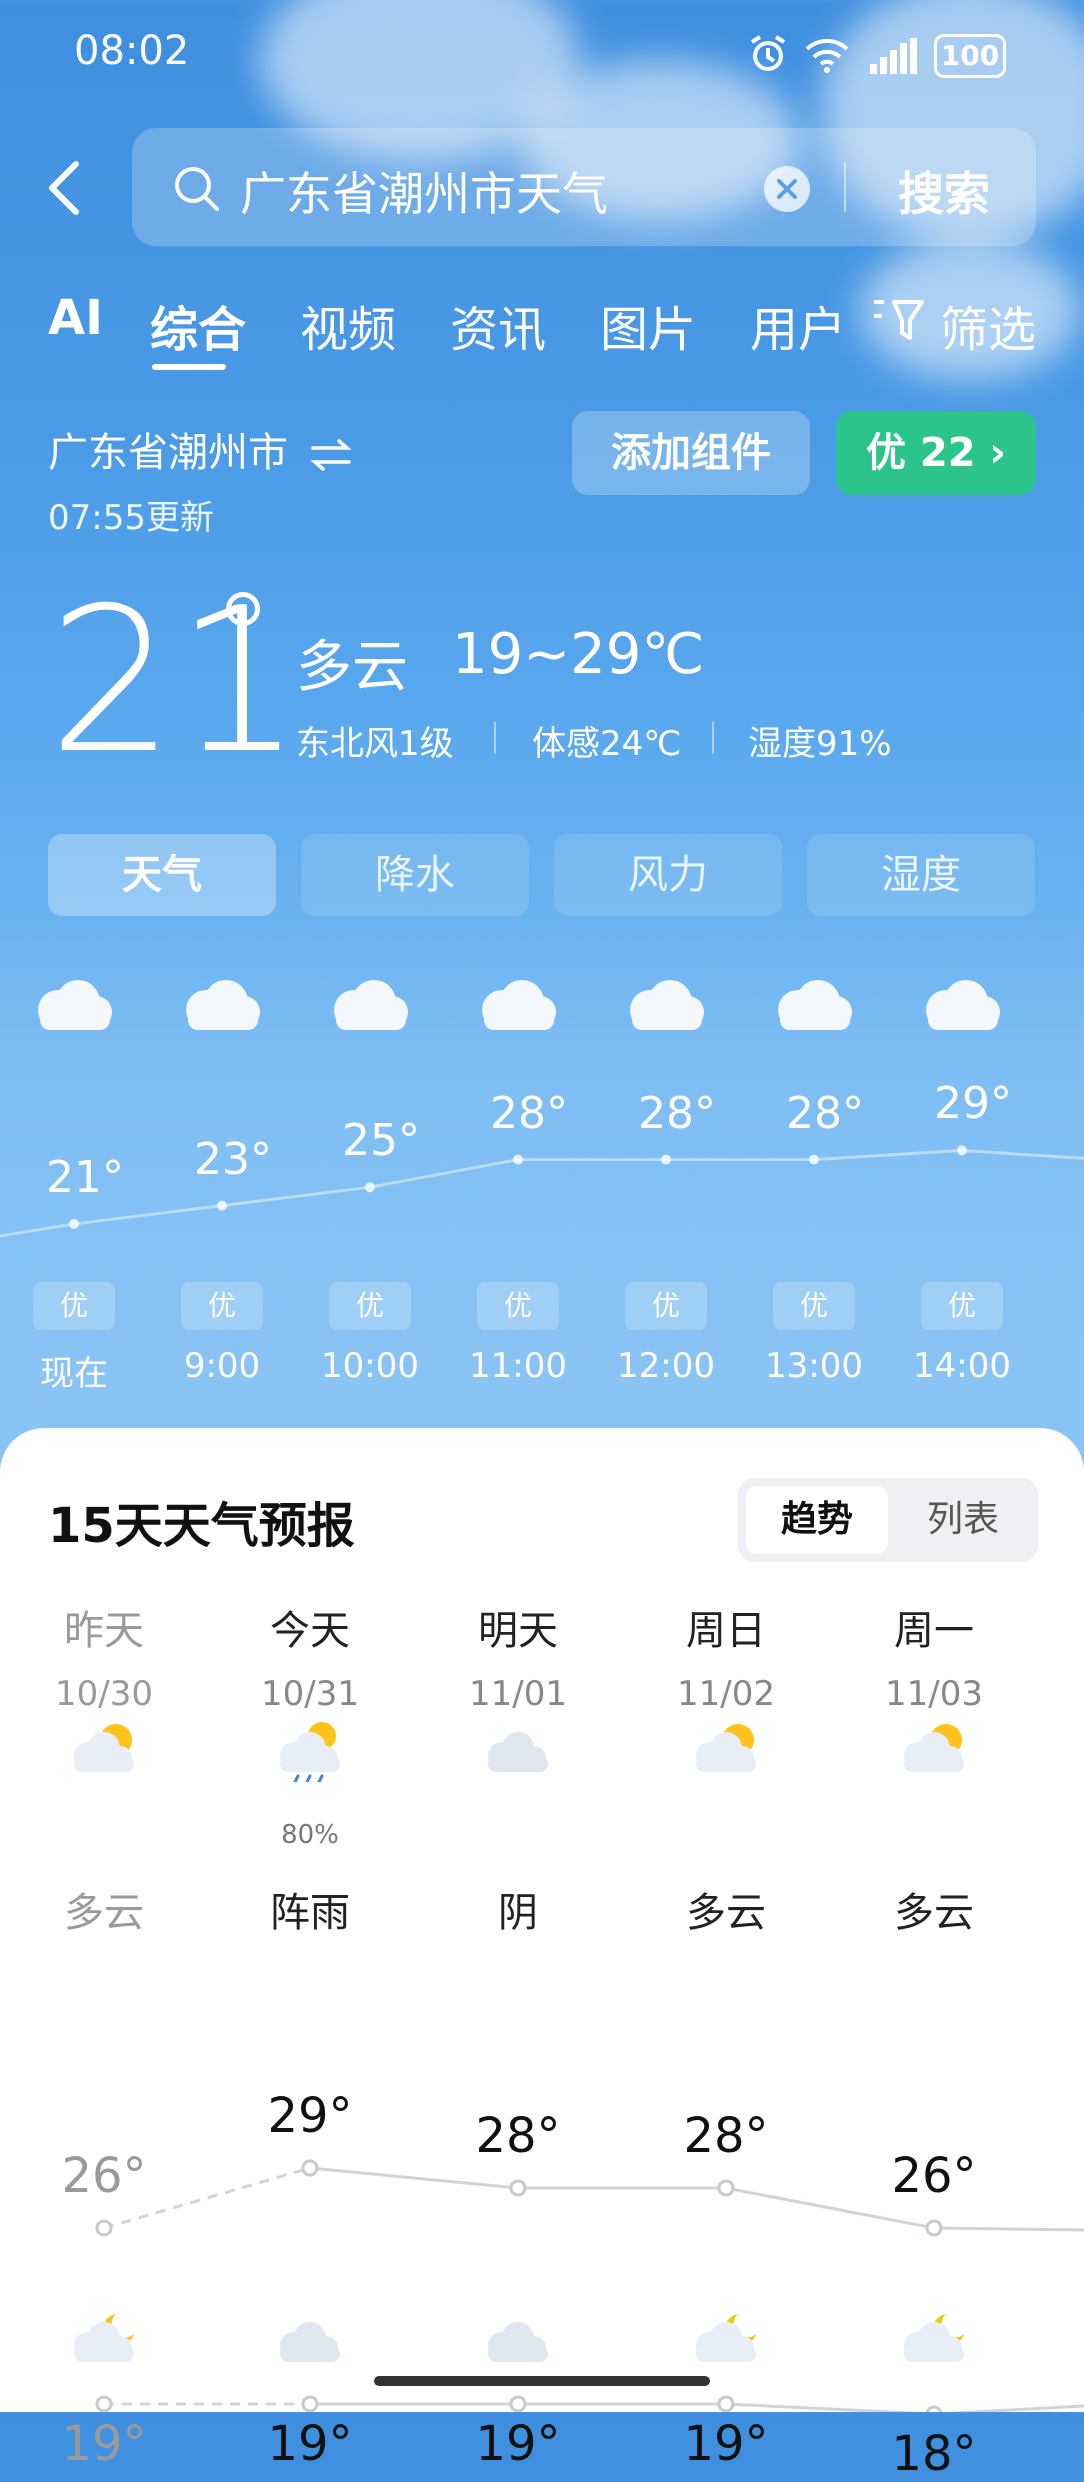 The image size is (1084, 2482). I want to click on segment-wind: 风力, so click(668, 875).